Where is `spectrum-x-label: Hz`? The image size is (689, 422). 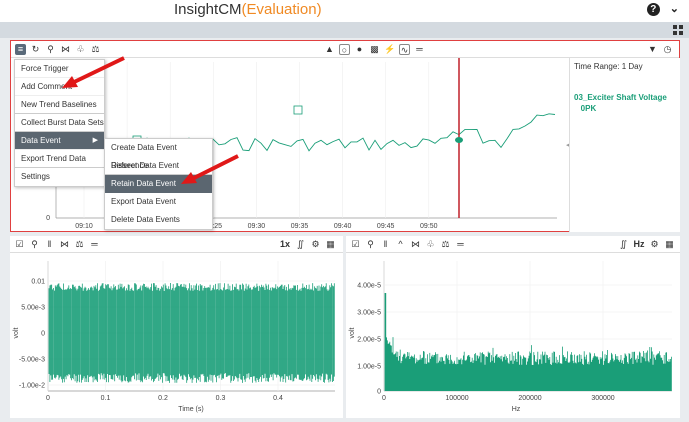 spectrum-x-label: Hz is located at coordinates (516, 409).